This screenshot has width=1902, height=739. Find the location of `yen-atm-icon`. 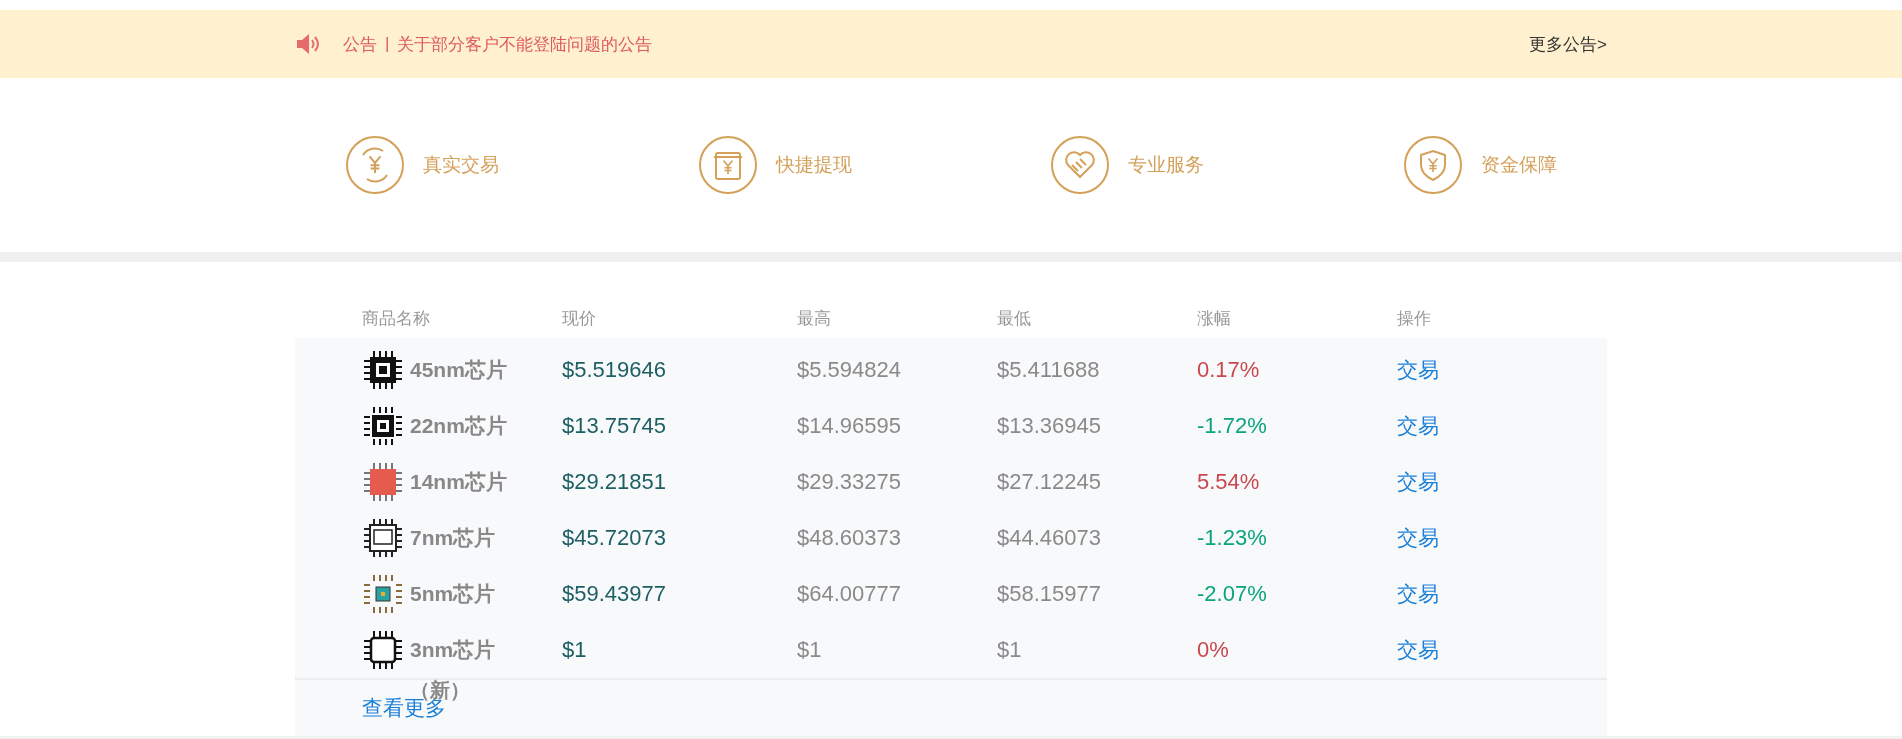

yen-atm-icon is located at coordinates (727, 165).